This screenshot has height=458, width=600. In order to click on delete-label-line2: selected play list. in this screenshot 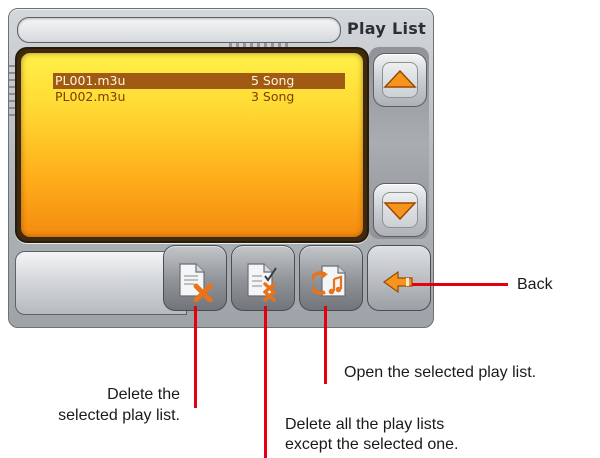, I will do `click(119, 415)`.